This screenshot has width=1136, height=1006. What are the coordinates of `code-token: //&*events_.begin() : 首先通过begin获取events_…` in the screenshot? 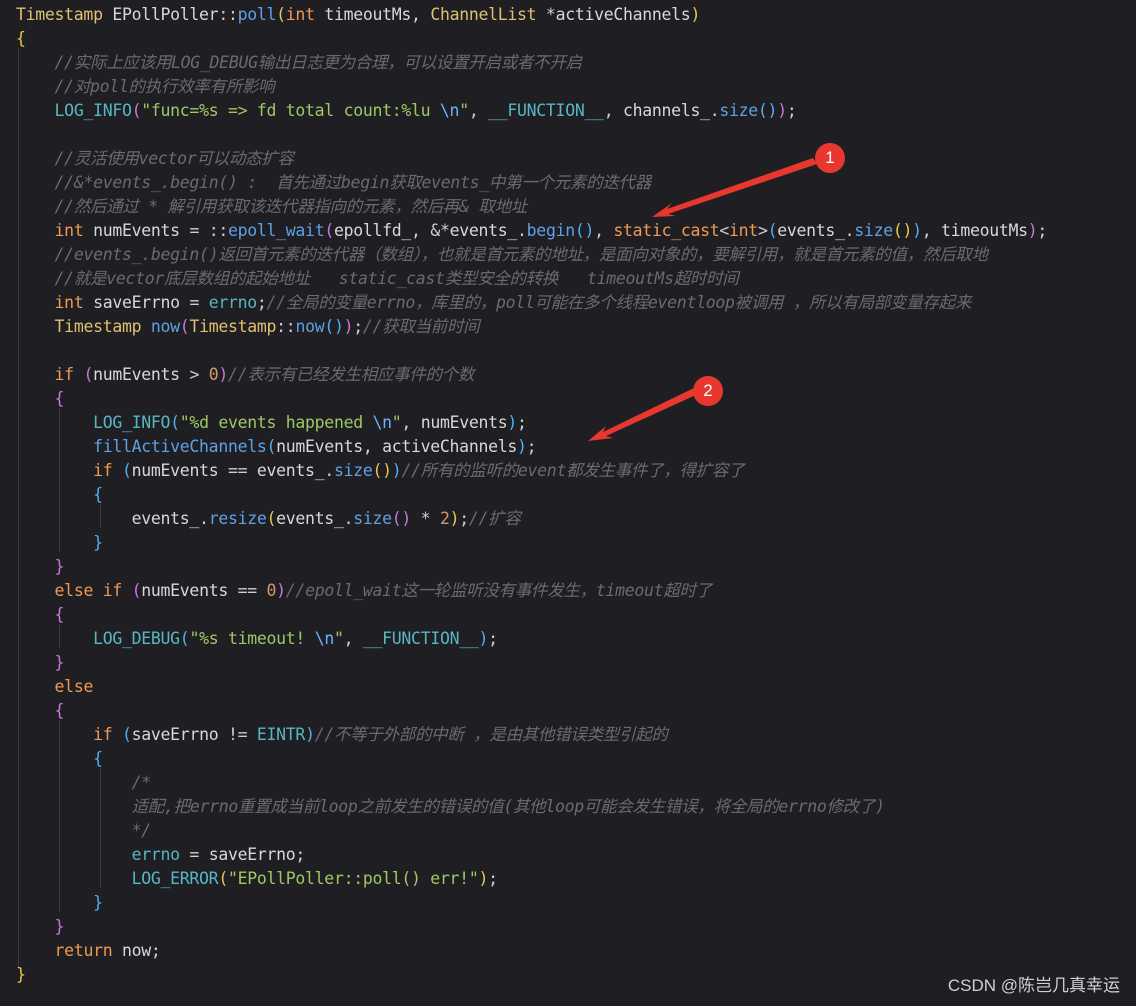 It's located at (353, 182).